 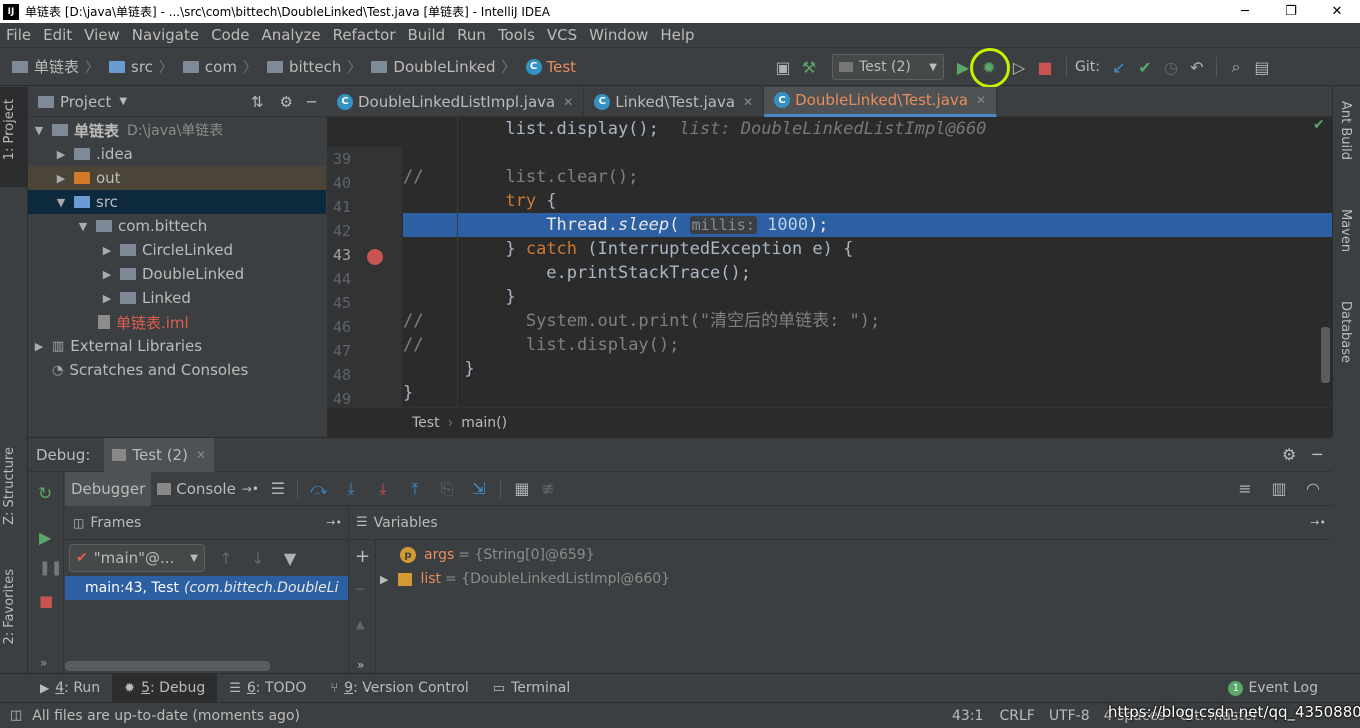 I want to click on pause-icon: ❚❚, so click(x=50, y=568).